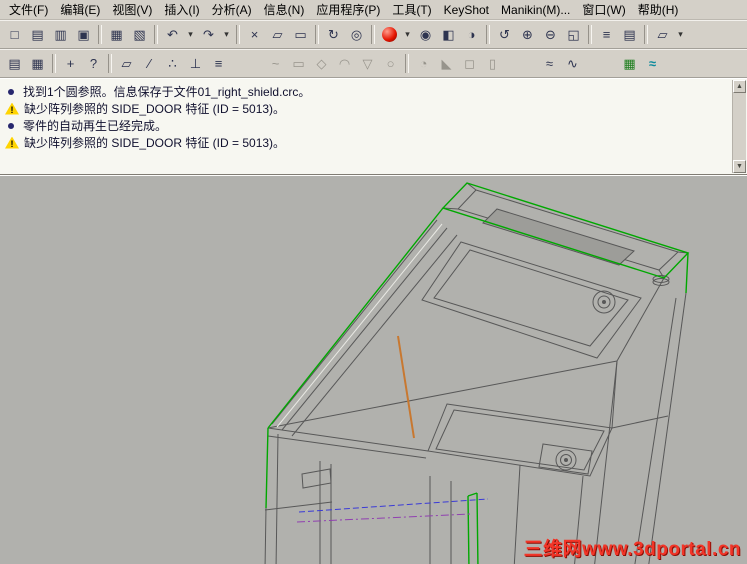 The height and width of the screenshot is (564, 747). Describe the element at coordinates (662, 34) in the screenshot. I see `annotate-icon: ▱` at that location.